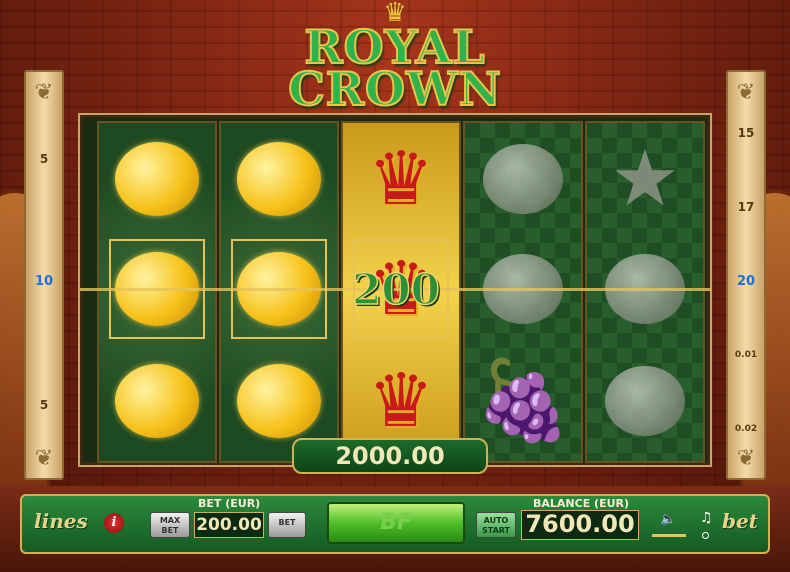 The height and width of the screenshot is (572, 790). I want to click on left-payline-column: ❦ 5 10 5 ❦, so click(44, 275).